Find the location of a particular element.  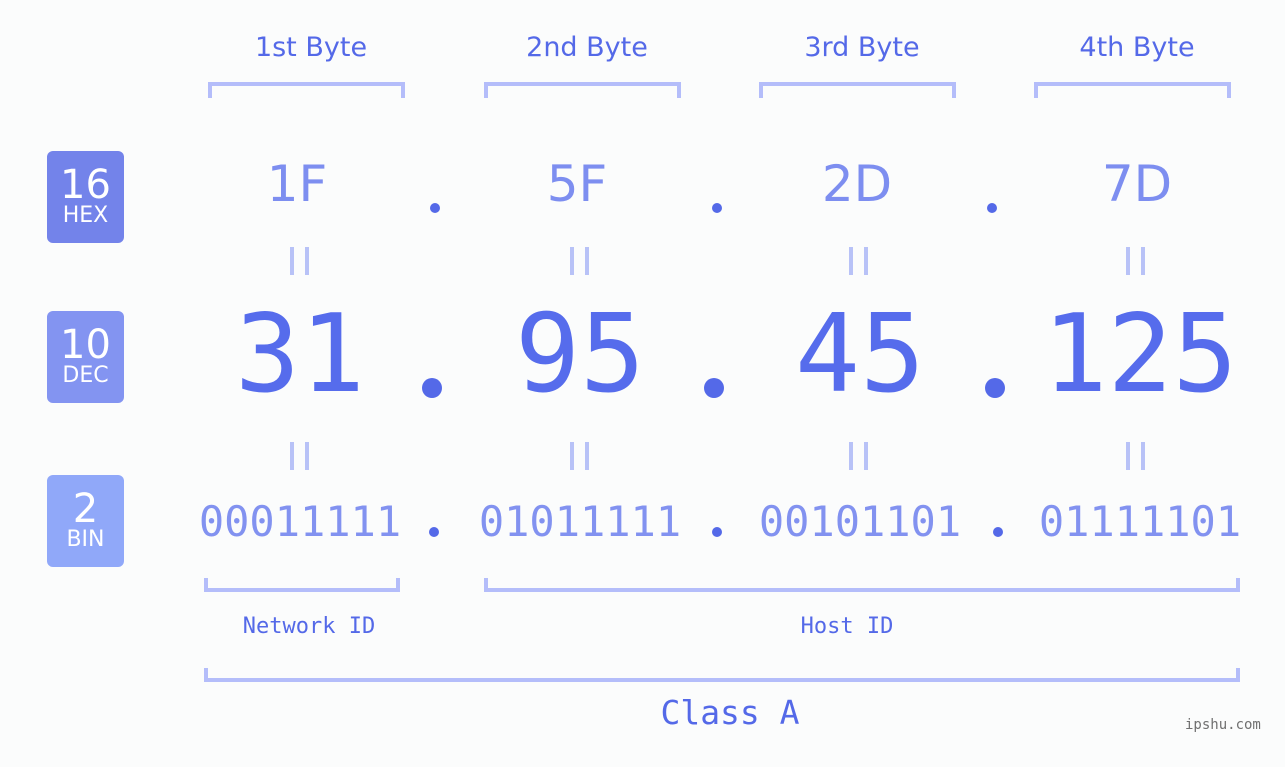

class-label: Class A is located at coordinates (730, 712).